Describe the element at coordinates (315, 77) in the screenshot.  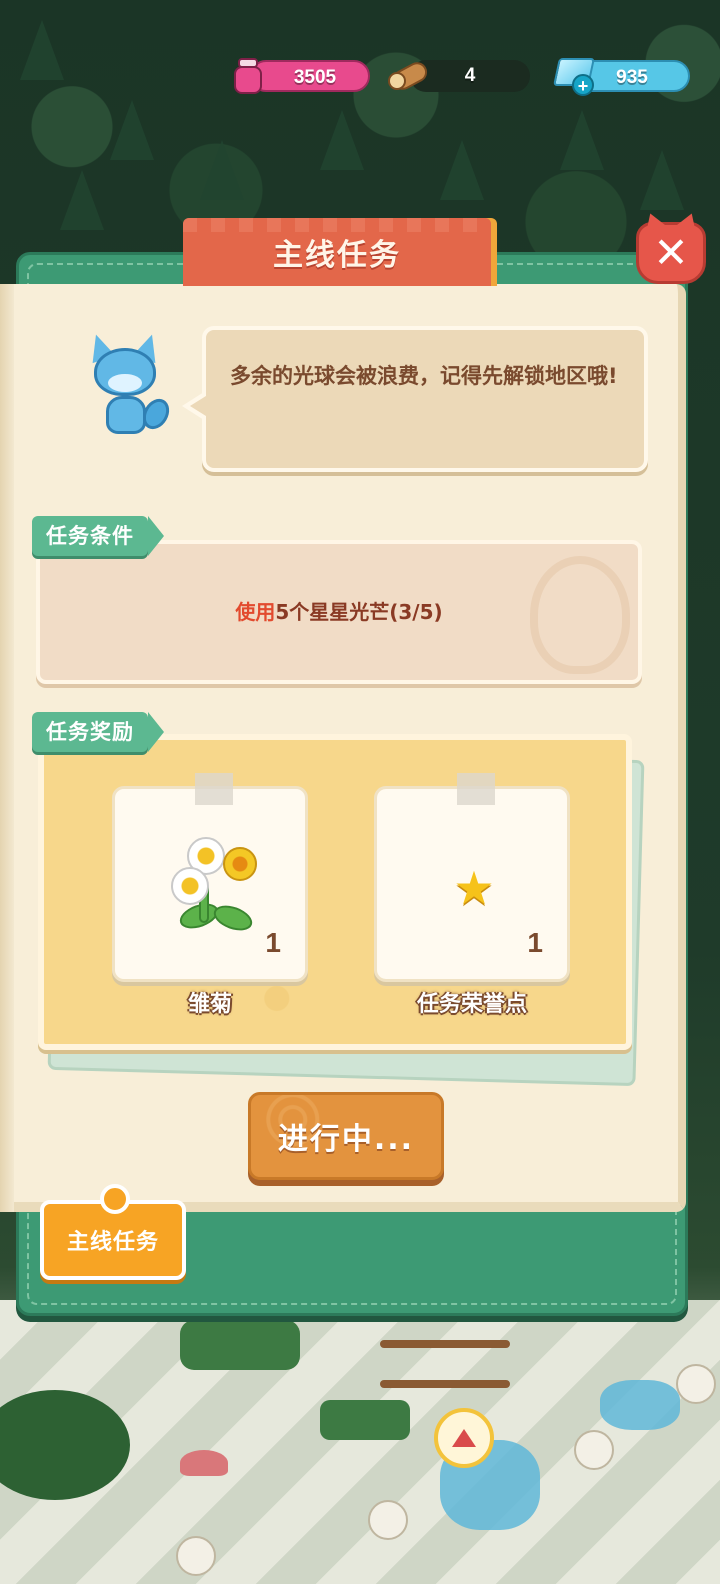
I see `potion-count: 3505` at that location.